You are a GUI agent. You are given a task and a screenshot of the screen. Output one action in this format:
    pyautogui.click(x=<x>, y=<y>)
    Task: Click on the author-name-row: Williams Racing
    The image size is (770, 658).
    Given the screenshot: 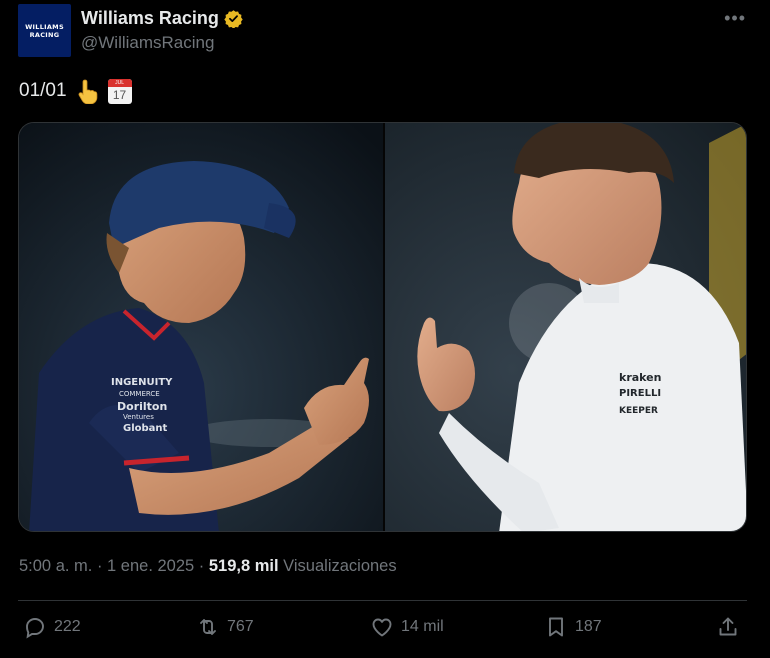 What is the action you would take?
    pyautogui.click(x=162, y=18)
    